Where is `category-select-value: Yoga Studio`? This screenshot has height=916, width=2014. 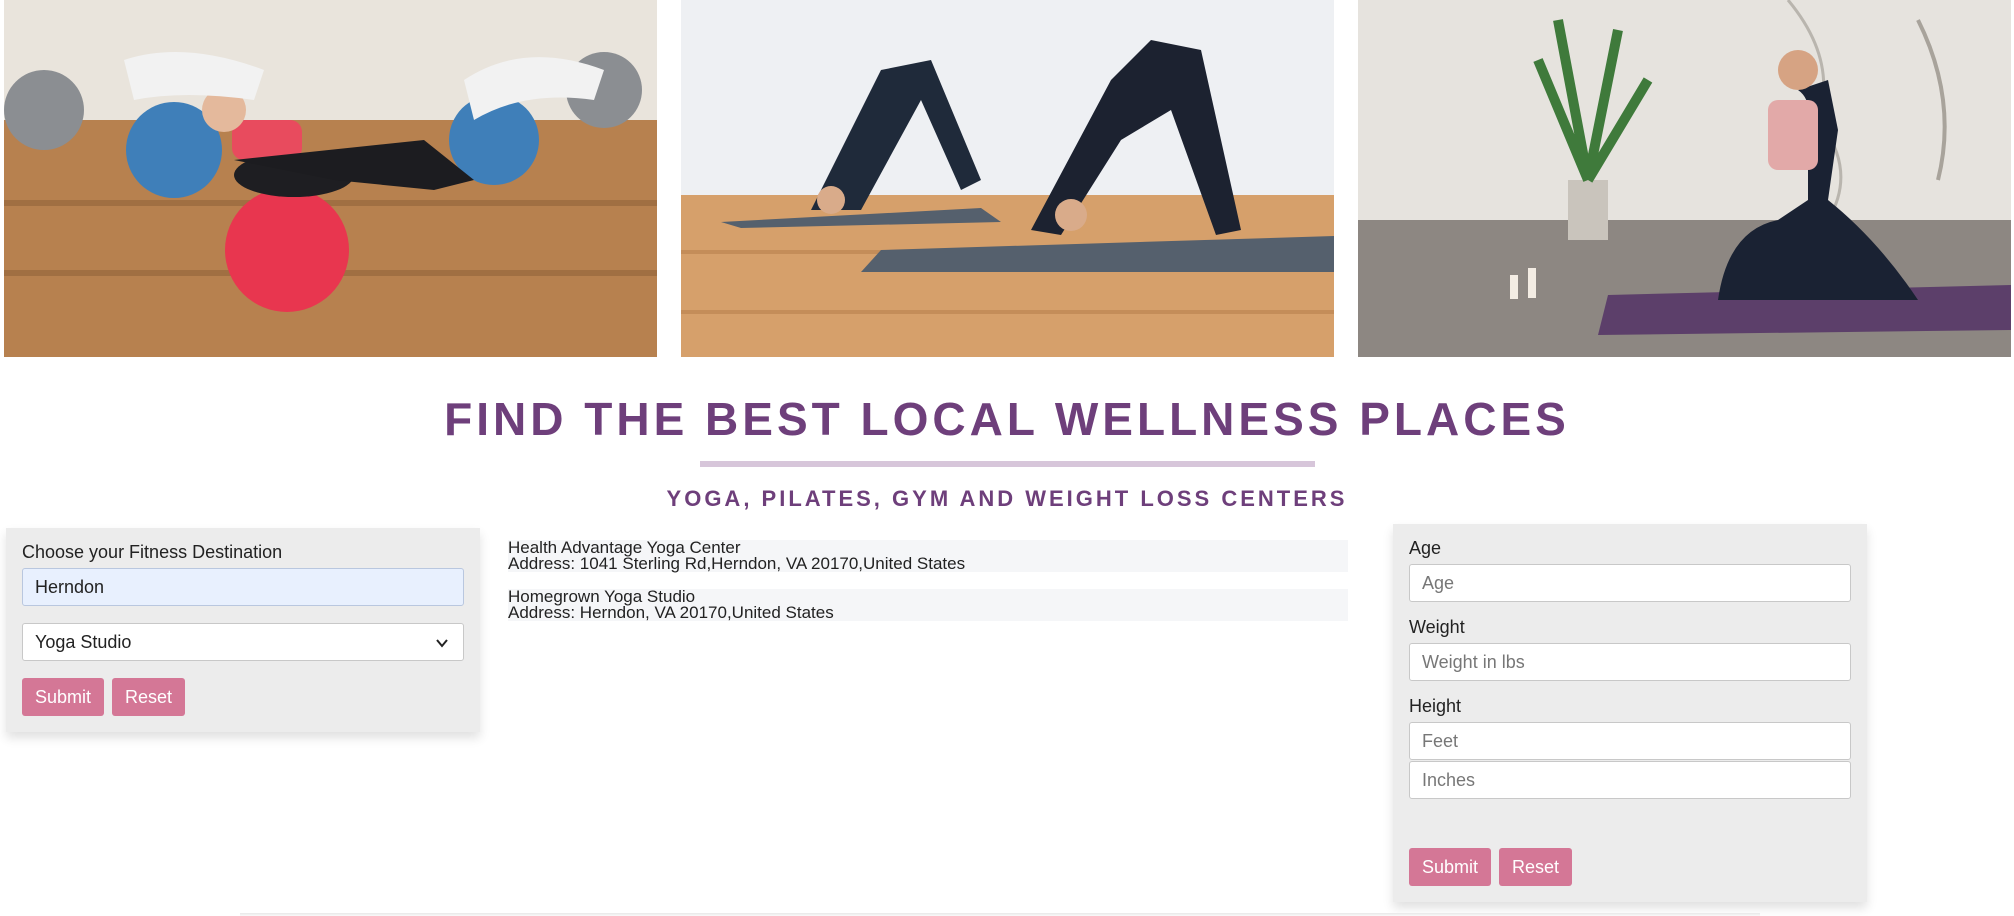
category-select-value: Yoga Studio is located at coordinates (83, 642).